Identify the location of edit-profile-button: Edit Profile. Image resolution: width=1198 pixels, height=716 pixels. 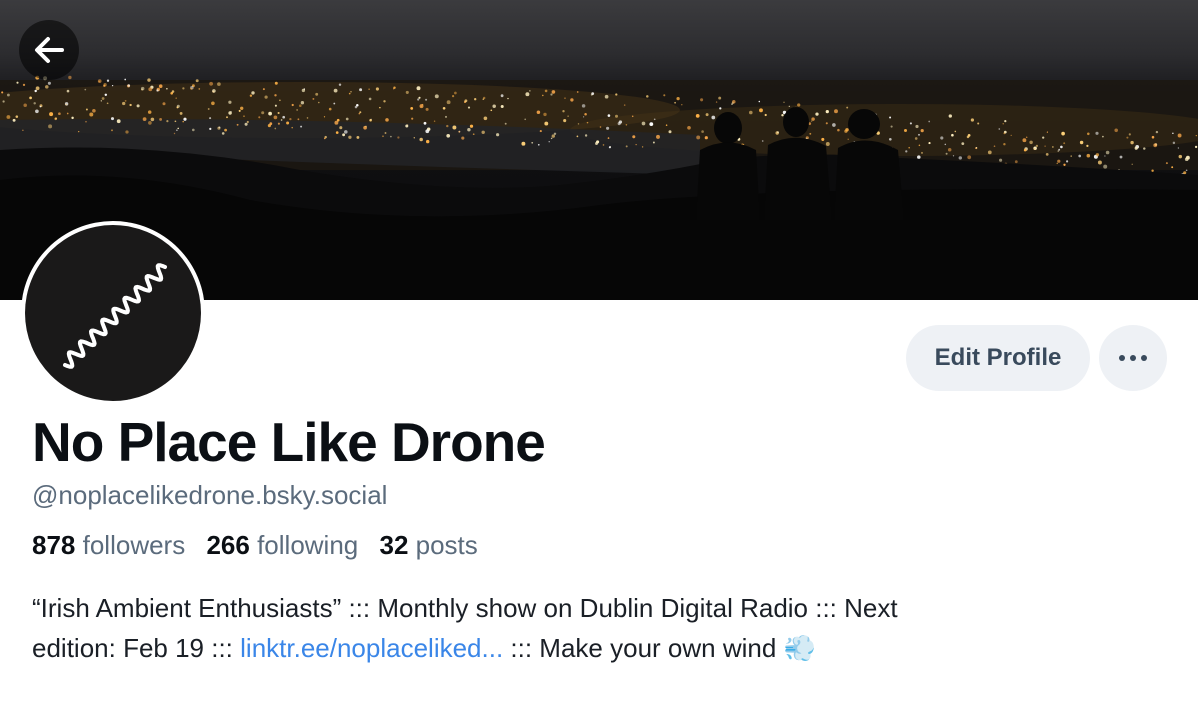
(998, 358).